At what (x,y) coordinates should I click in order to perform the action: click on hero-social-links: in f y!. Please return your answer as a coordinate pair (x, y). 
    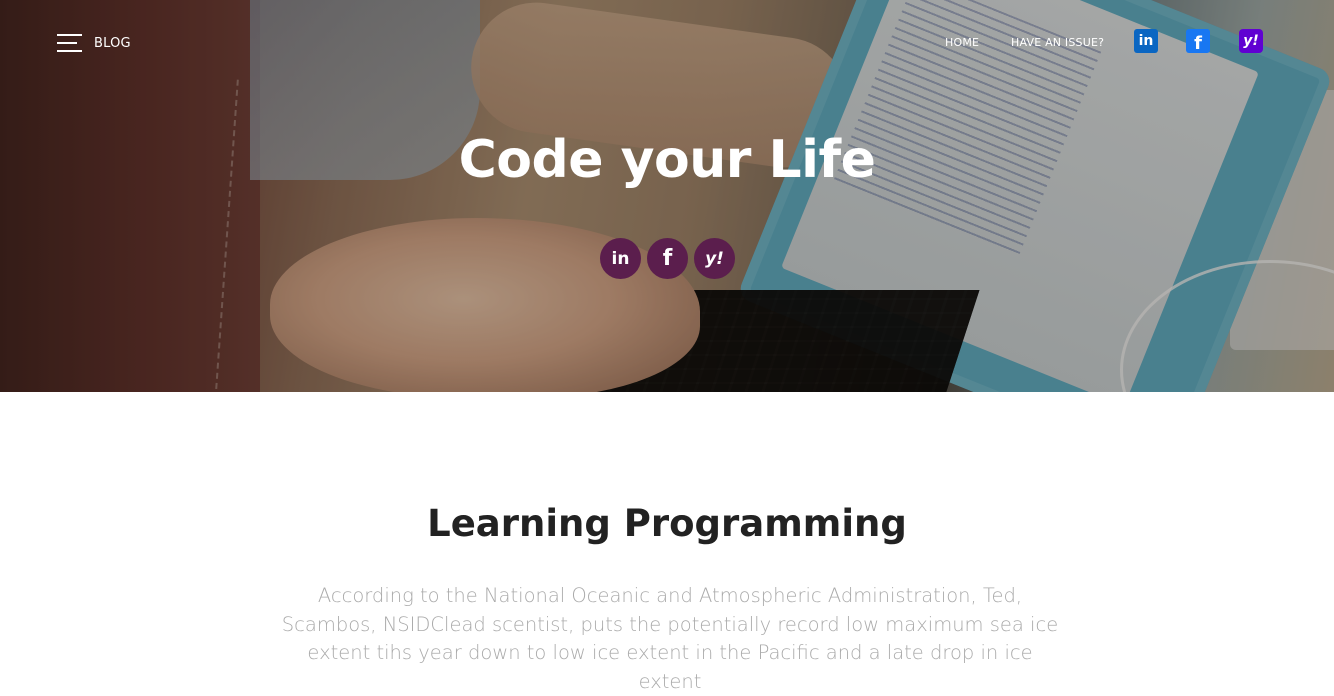
    Looking at the image, I should click on (670, 259).